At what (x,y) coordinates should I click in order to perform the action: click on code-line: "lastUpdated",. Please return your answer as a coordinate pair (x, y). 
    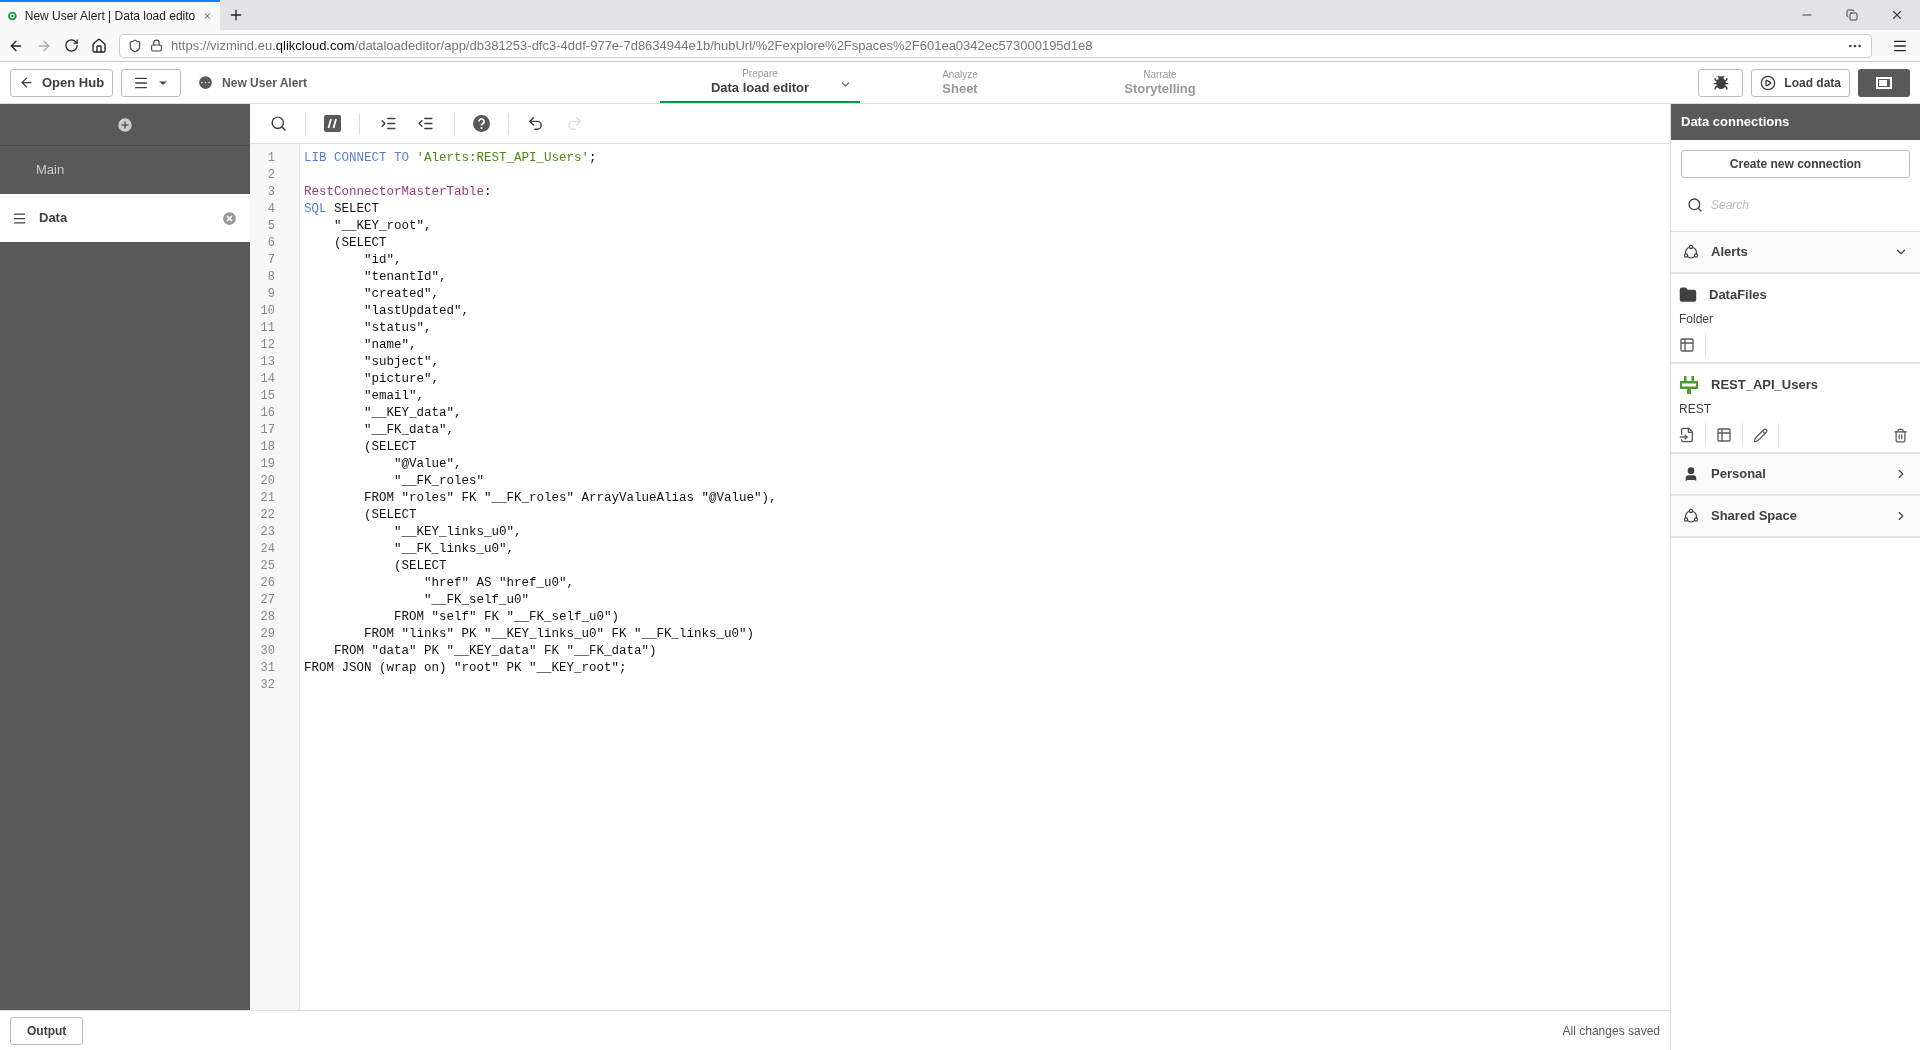
    Looking at the image, I should click on (416, 311).